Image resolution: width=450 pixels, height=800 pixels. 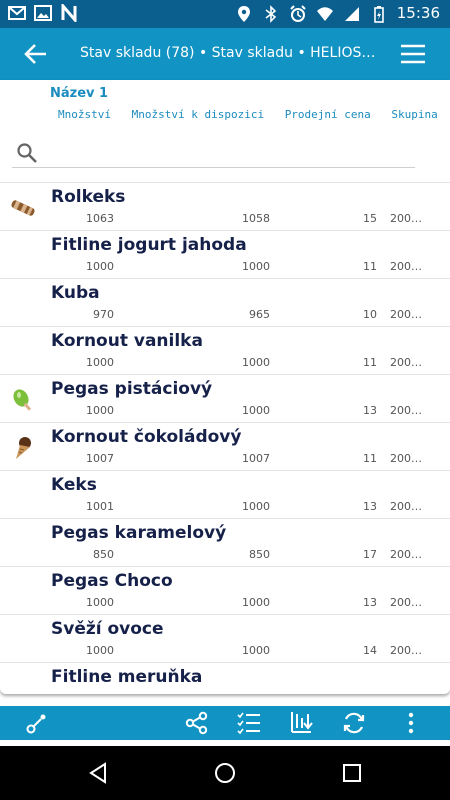 I want to click on item-quantity: 1007, so click(x=100, y=458).